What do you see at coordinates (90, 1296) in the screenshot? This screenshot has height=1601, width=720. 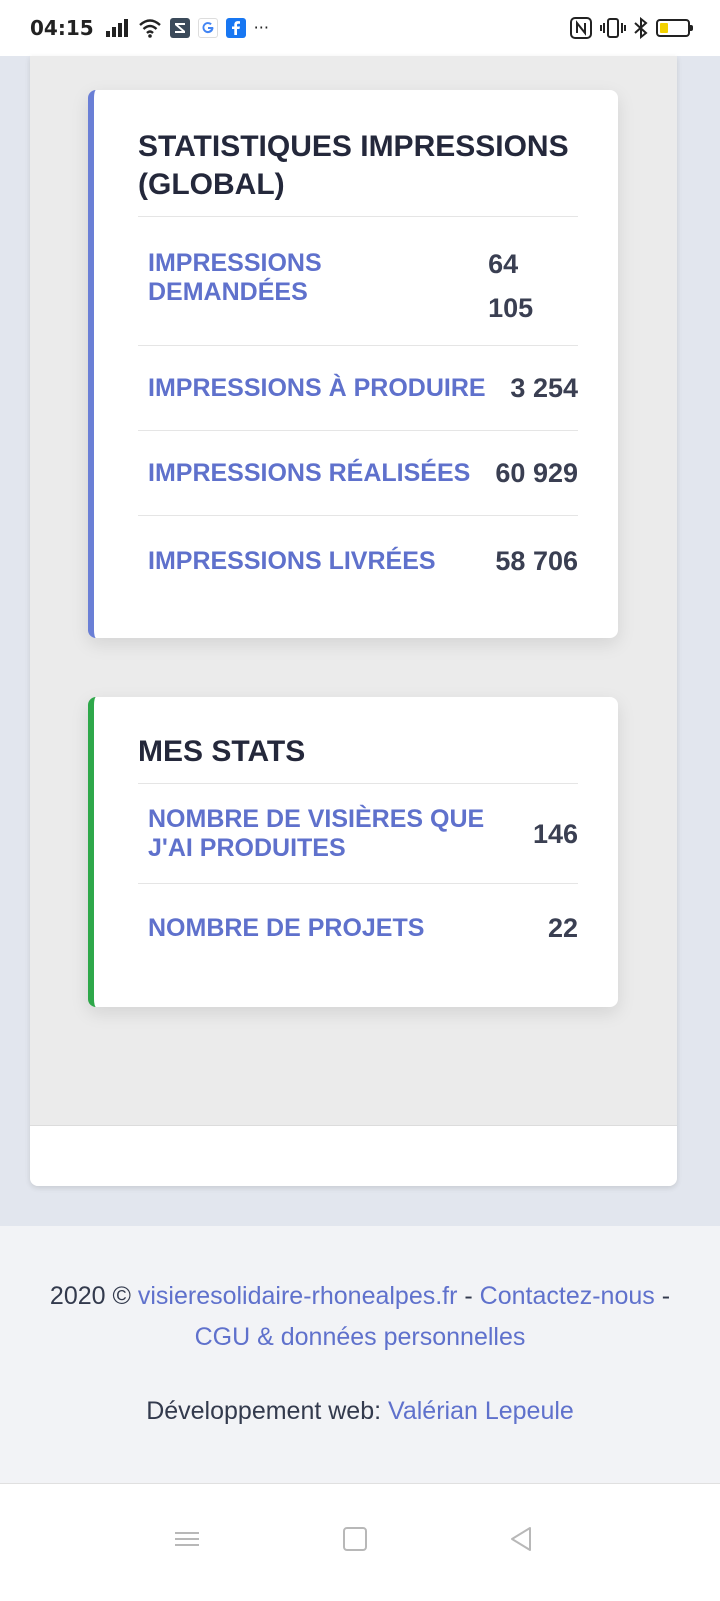 I see `copyright-text: 2020 ©` at bounding box center [90, 1296].